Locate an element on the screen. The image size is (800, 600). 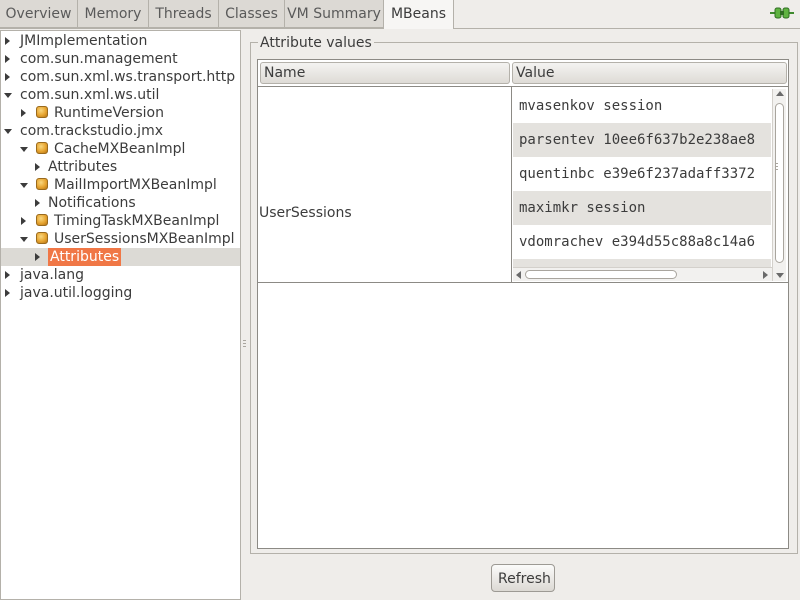
tree-node-jmimplementation: JMImplementation is located at coordinates (120, 41).